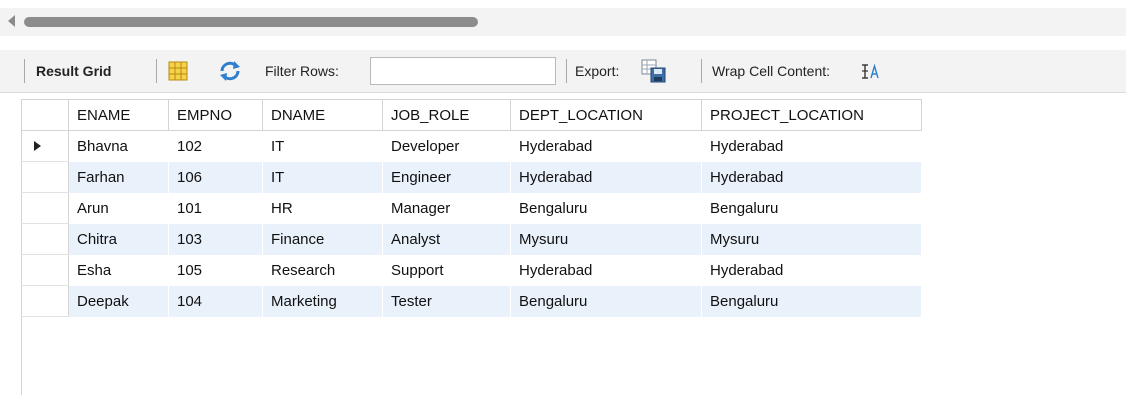  What do you see at coordinates (322, 208) in the screenshot?
I see `cell-dname: HR` at bounding box center [322, 208].